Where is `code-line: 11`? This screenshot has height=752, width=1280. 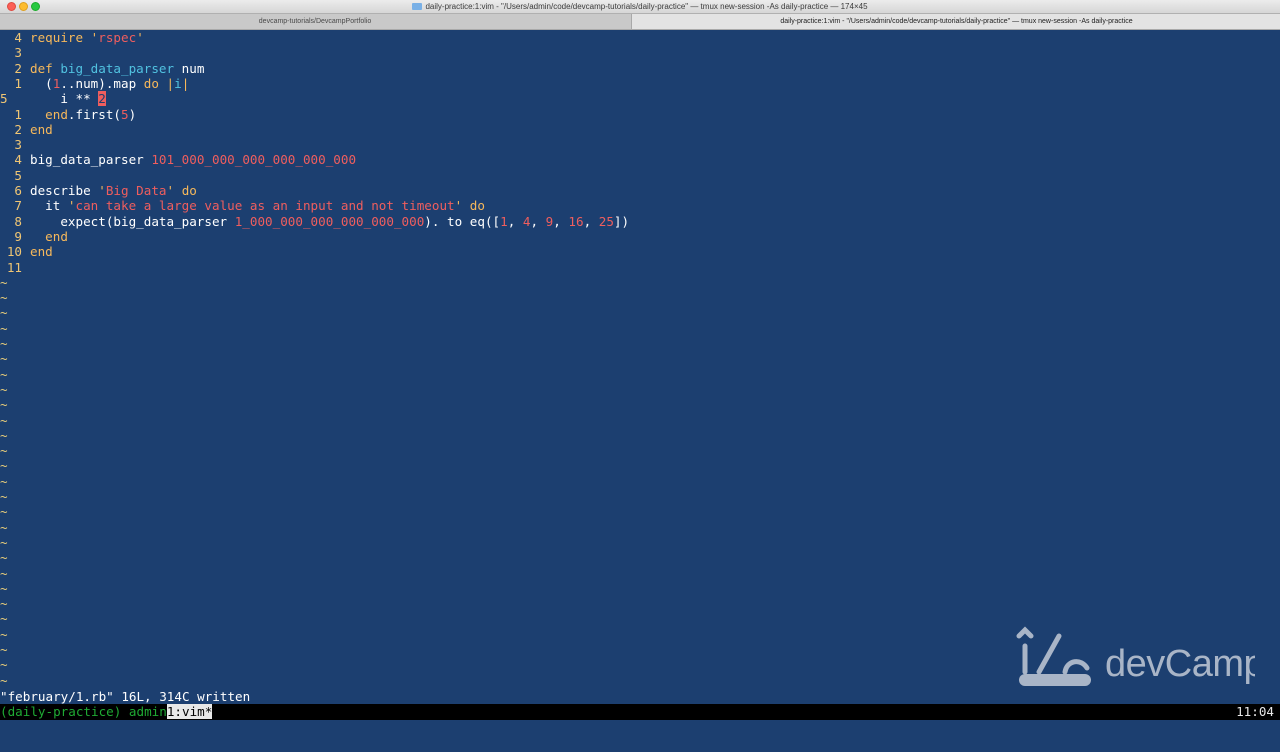 code-line: 11 is located at coordinates (15, 267).